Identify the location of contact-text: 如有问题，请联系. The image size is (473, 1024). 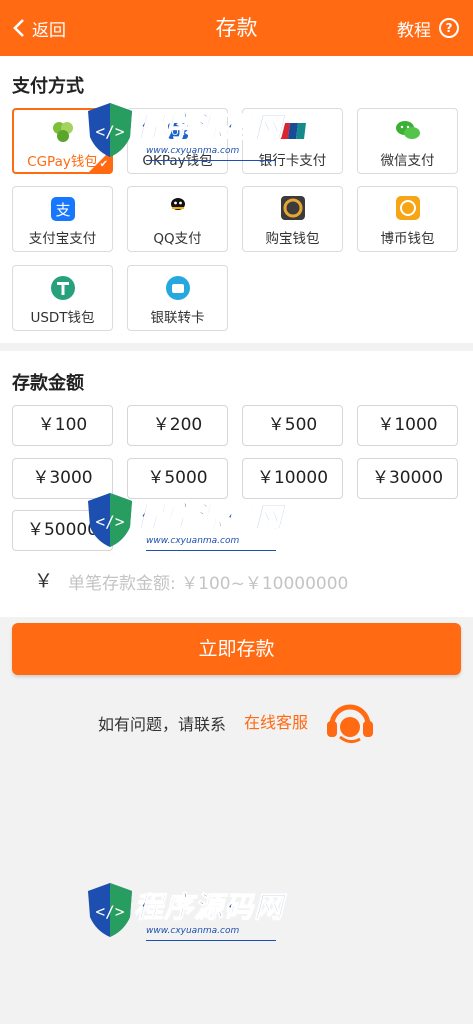
(162, 724).